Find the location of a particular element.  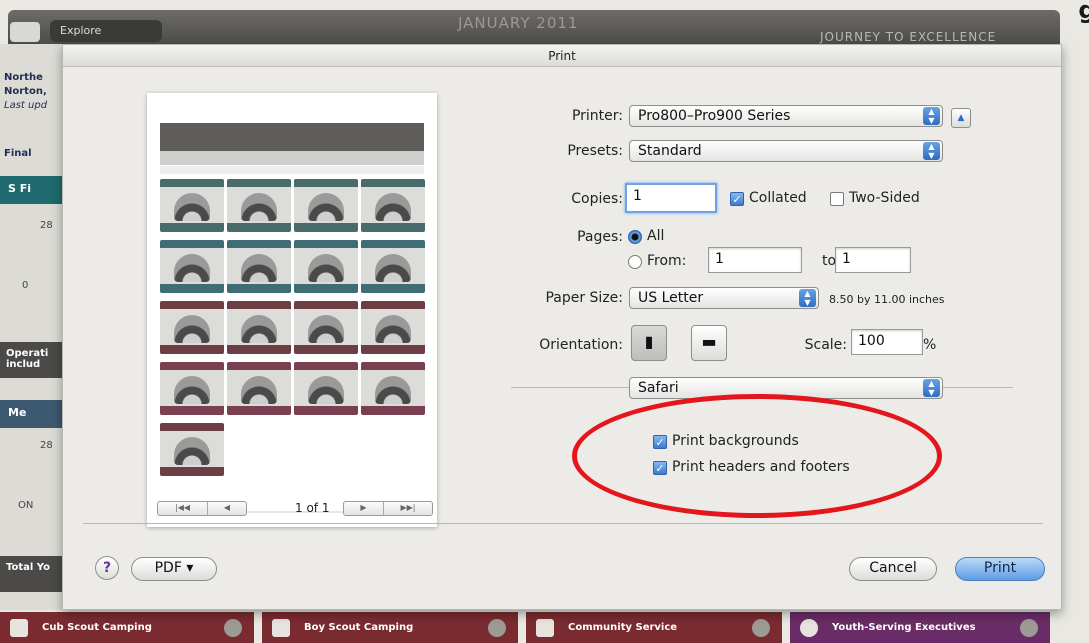

scale-field: 100 is located at coordinates (887, 342).